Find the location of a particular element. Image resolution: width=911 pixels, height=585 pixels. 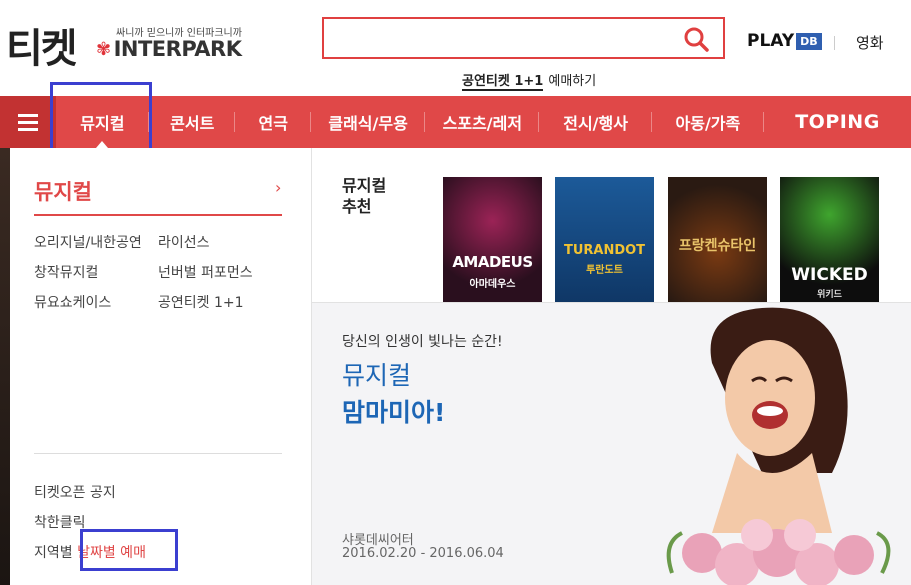

recommend-title-line1: 뮤지컬 is located at coordinates (364, 185).